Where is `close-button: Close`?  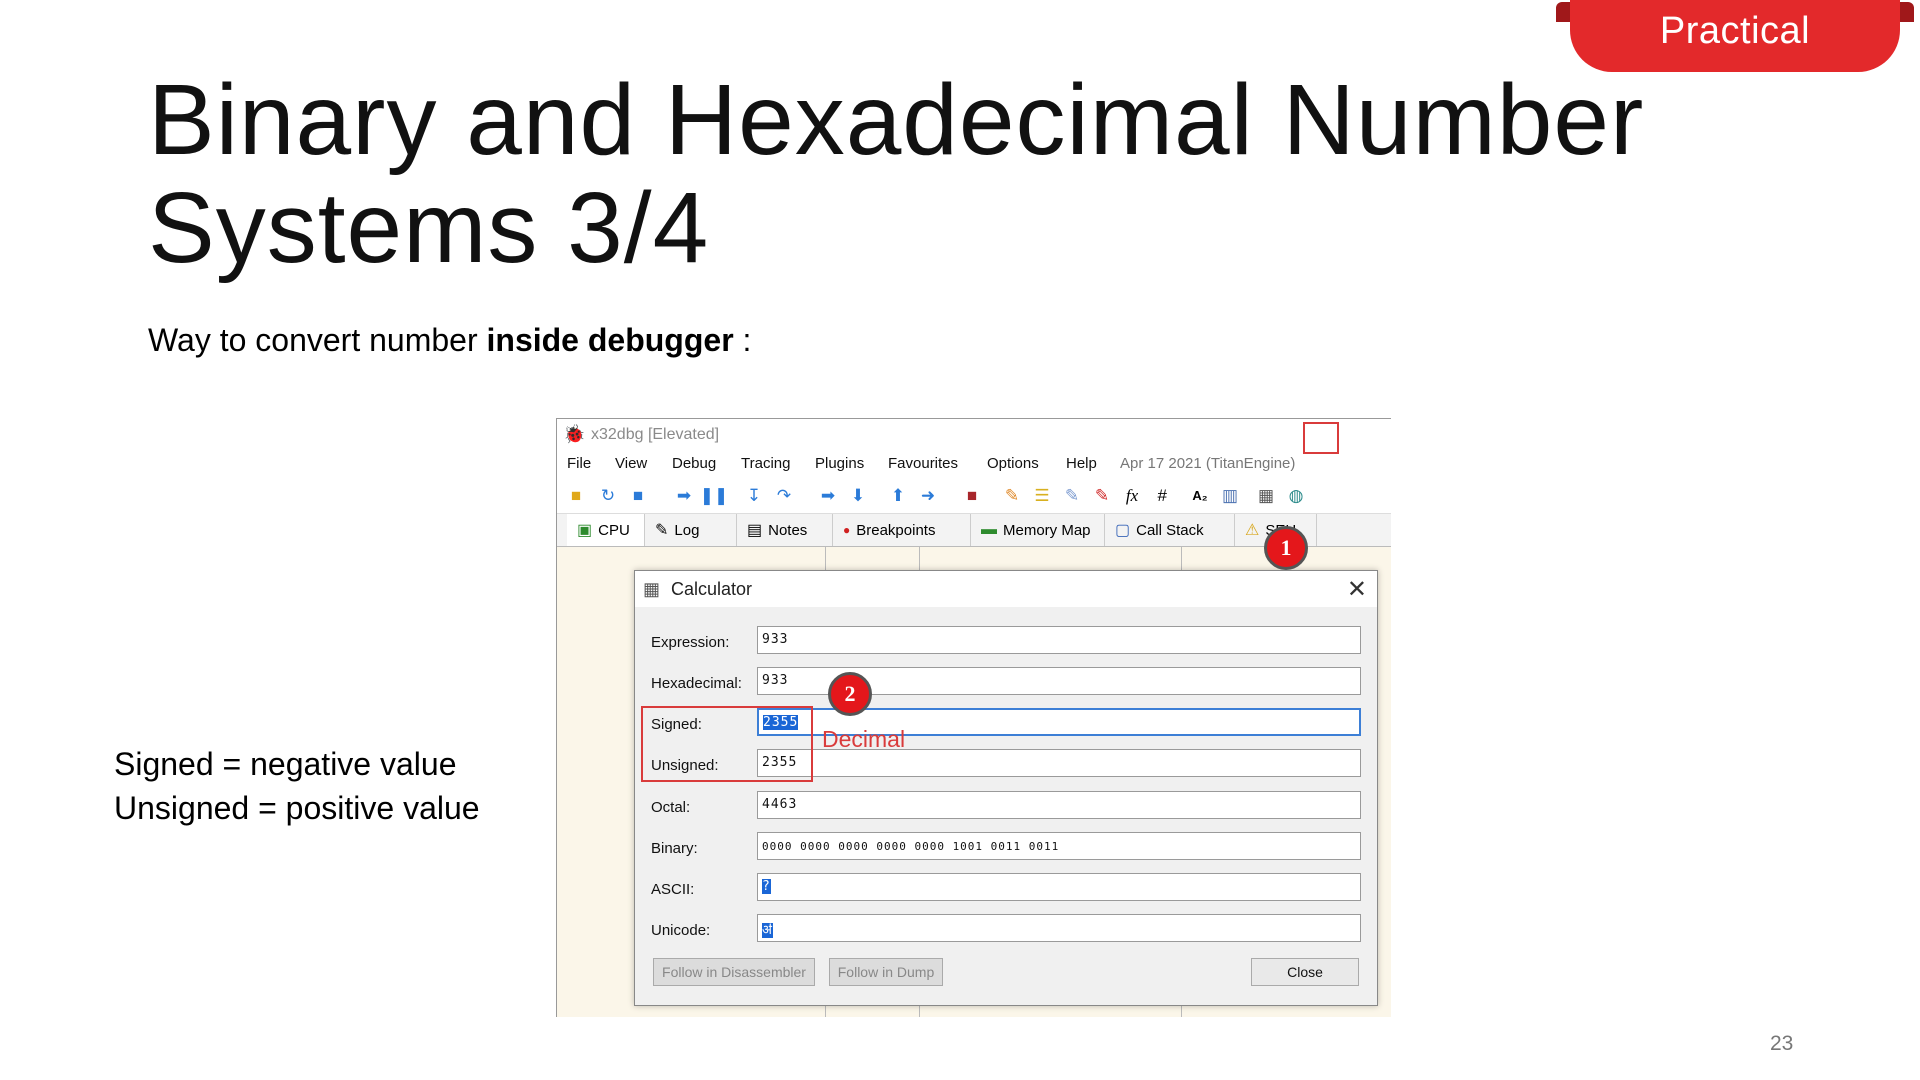 close-button: Close is located at coordinates (1305, 972).